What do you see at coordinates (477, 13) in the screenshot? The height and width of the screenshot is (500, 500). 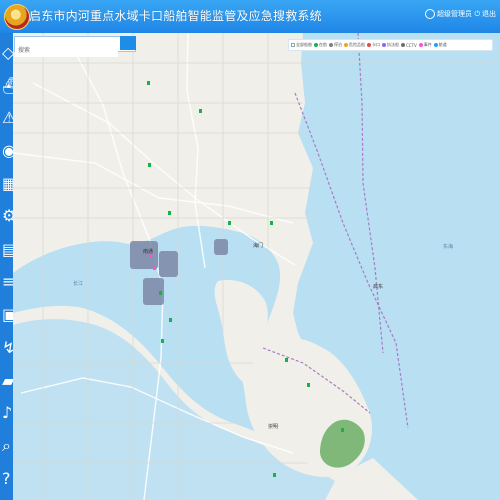 I see `power-icon: ⏻` at bounding box center [477, 13].